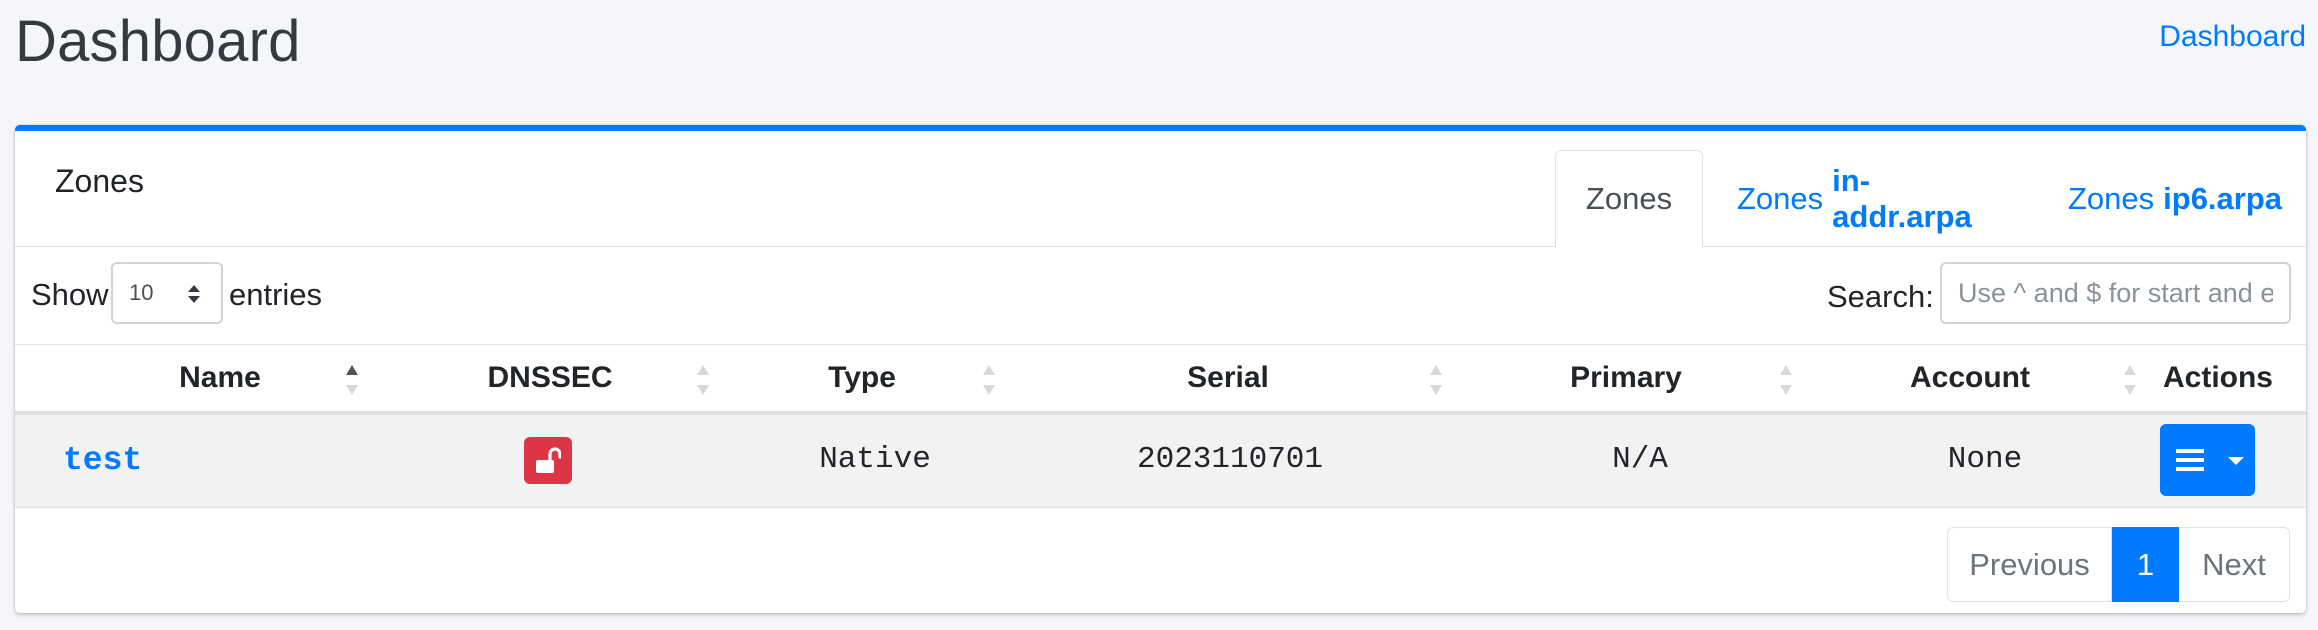 Image resolution: width=2318 pixels, height=630 pixels. Describe the element at coordinates (2223, 198) in the screenshot. I see `tab-label-bold: ip6.arpa` at that location.